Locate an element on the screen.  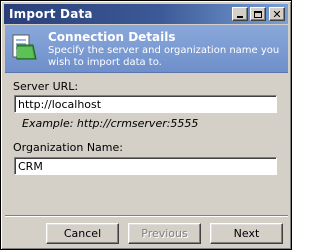
header-title: Connection Details is located at coordinates (112, 37).